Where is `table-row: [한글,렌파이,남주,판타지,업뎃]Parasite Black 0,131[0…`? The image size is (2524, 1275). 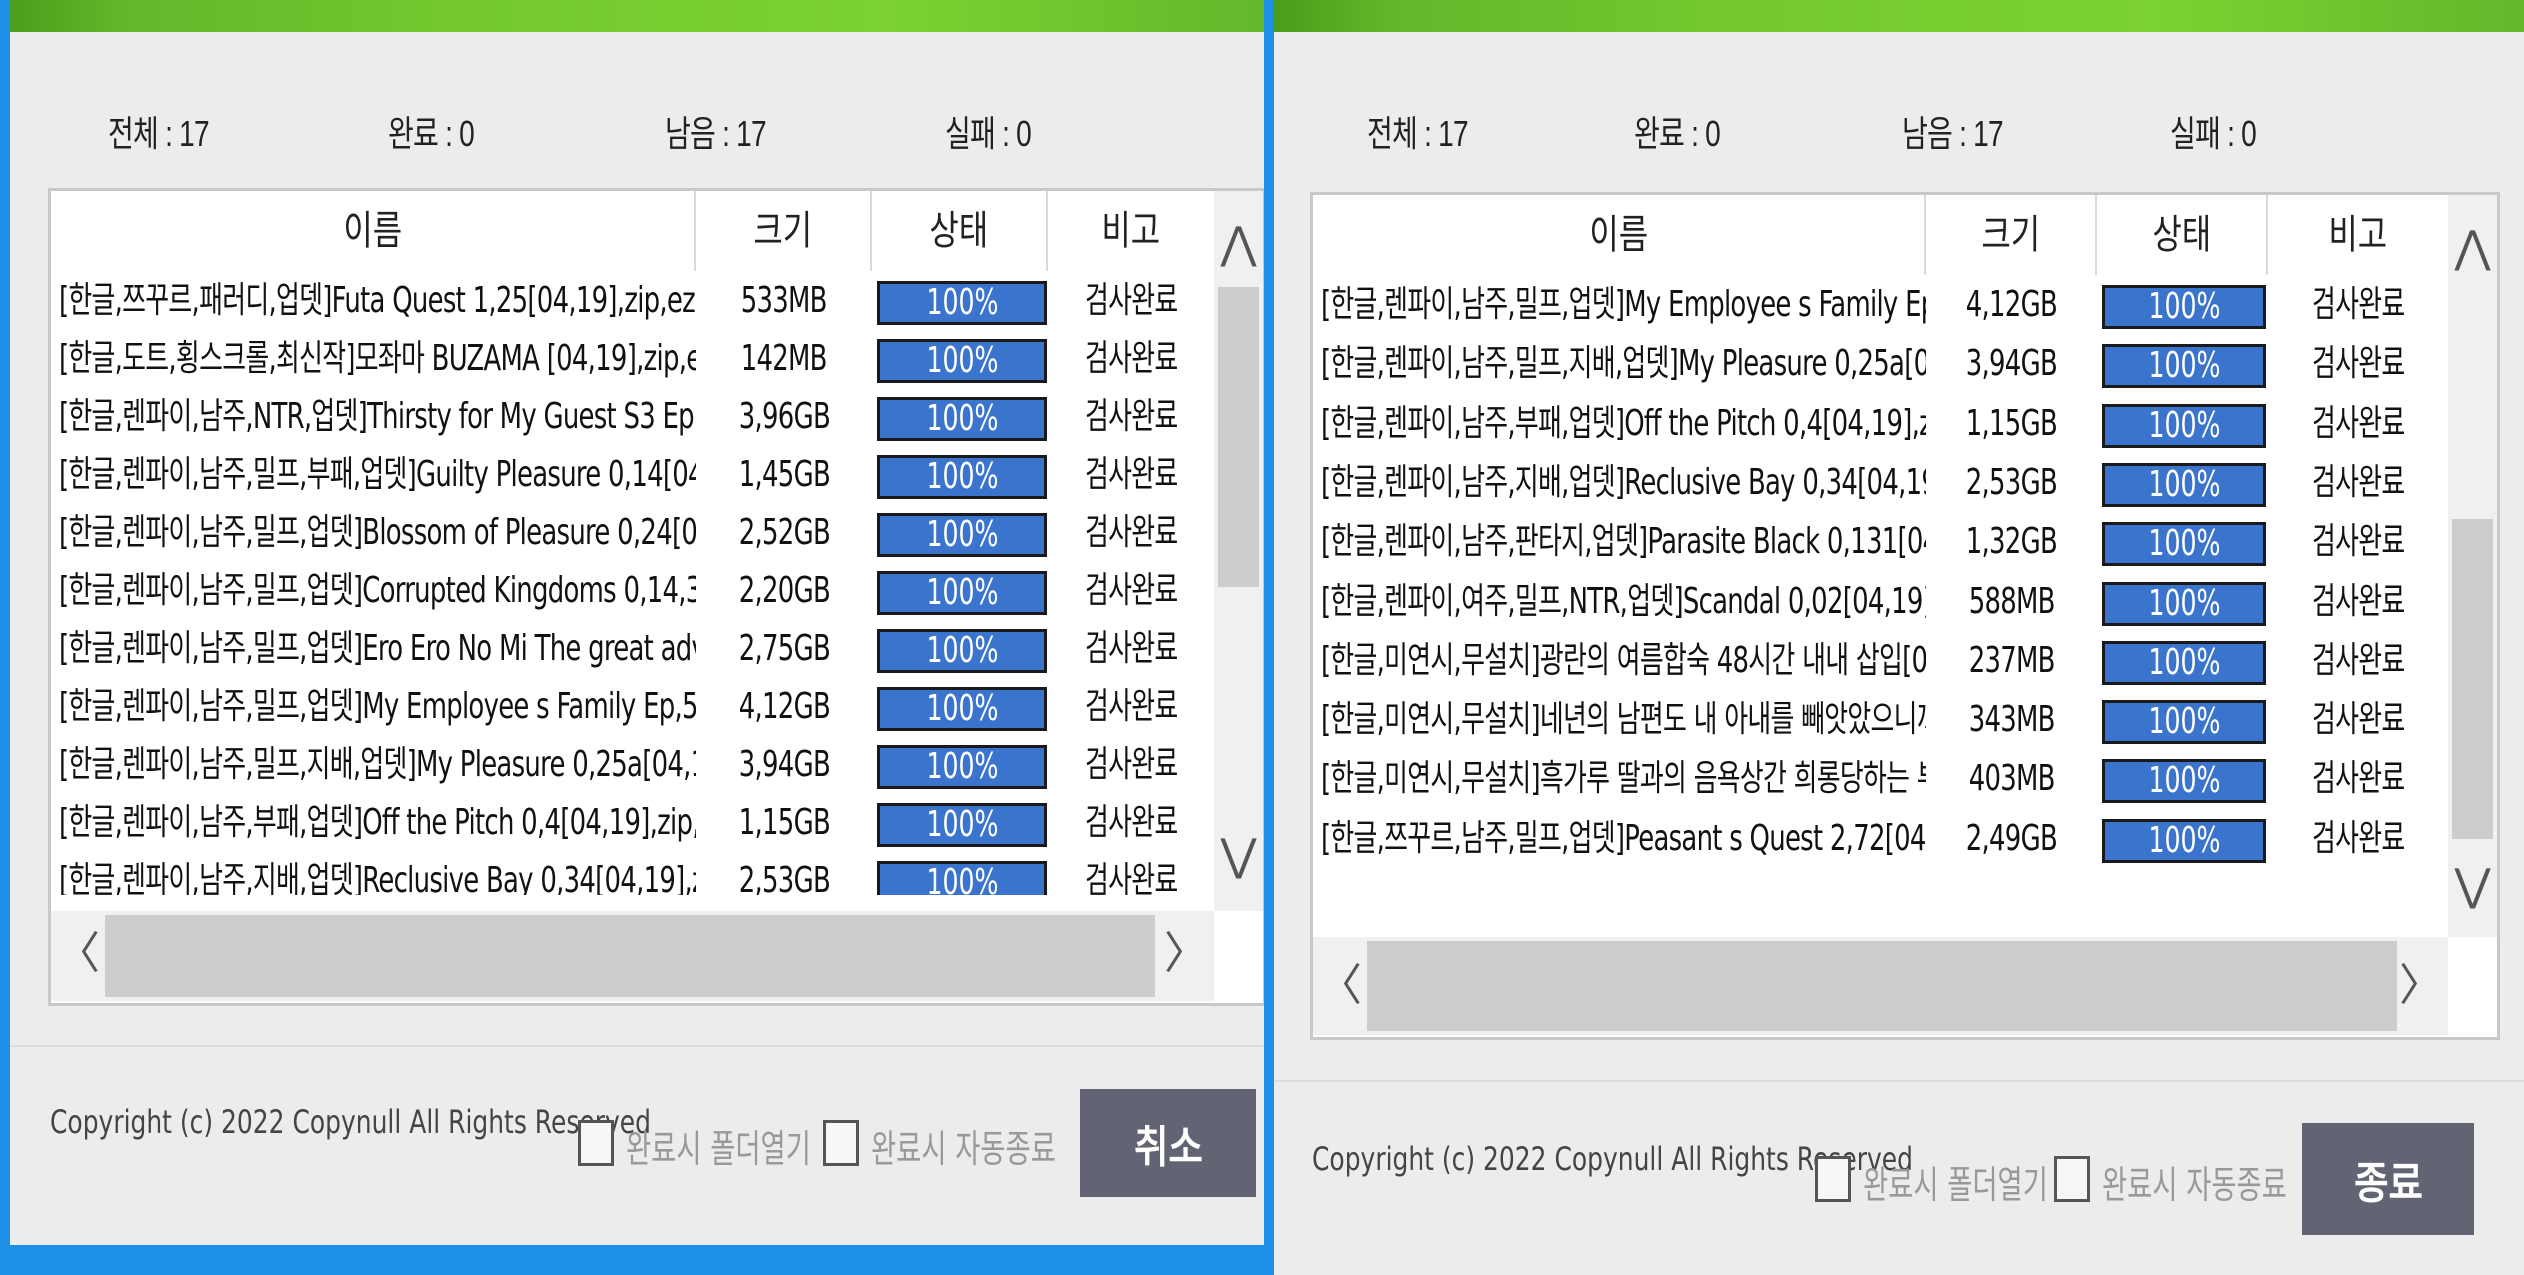
table-row: [한글,렌파이,남주,판타지,업뎃]Parasite Black 0,131[0… is located at coordinates (1880, 543).